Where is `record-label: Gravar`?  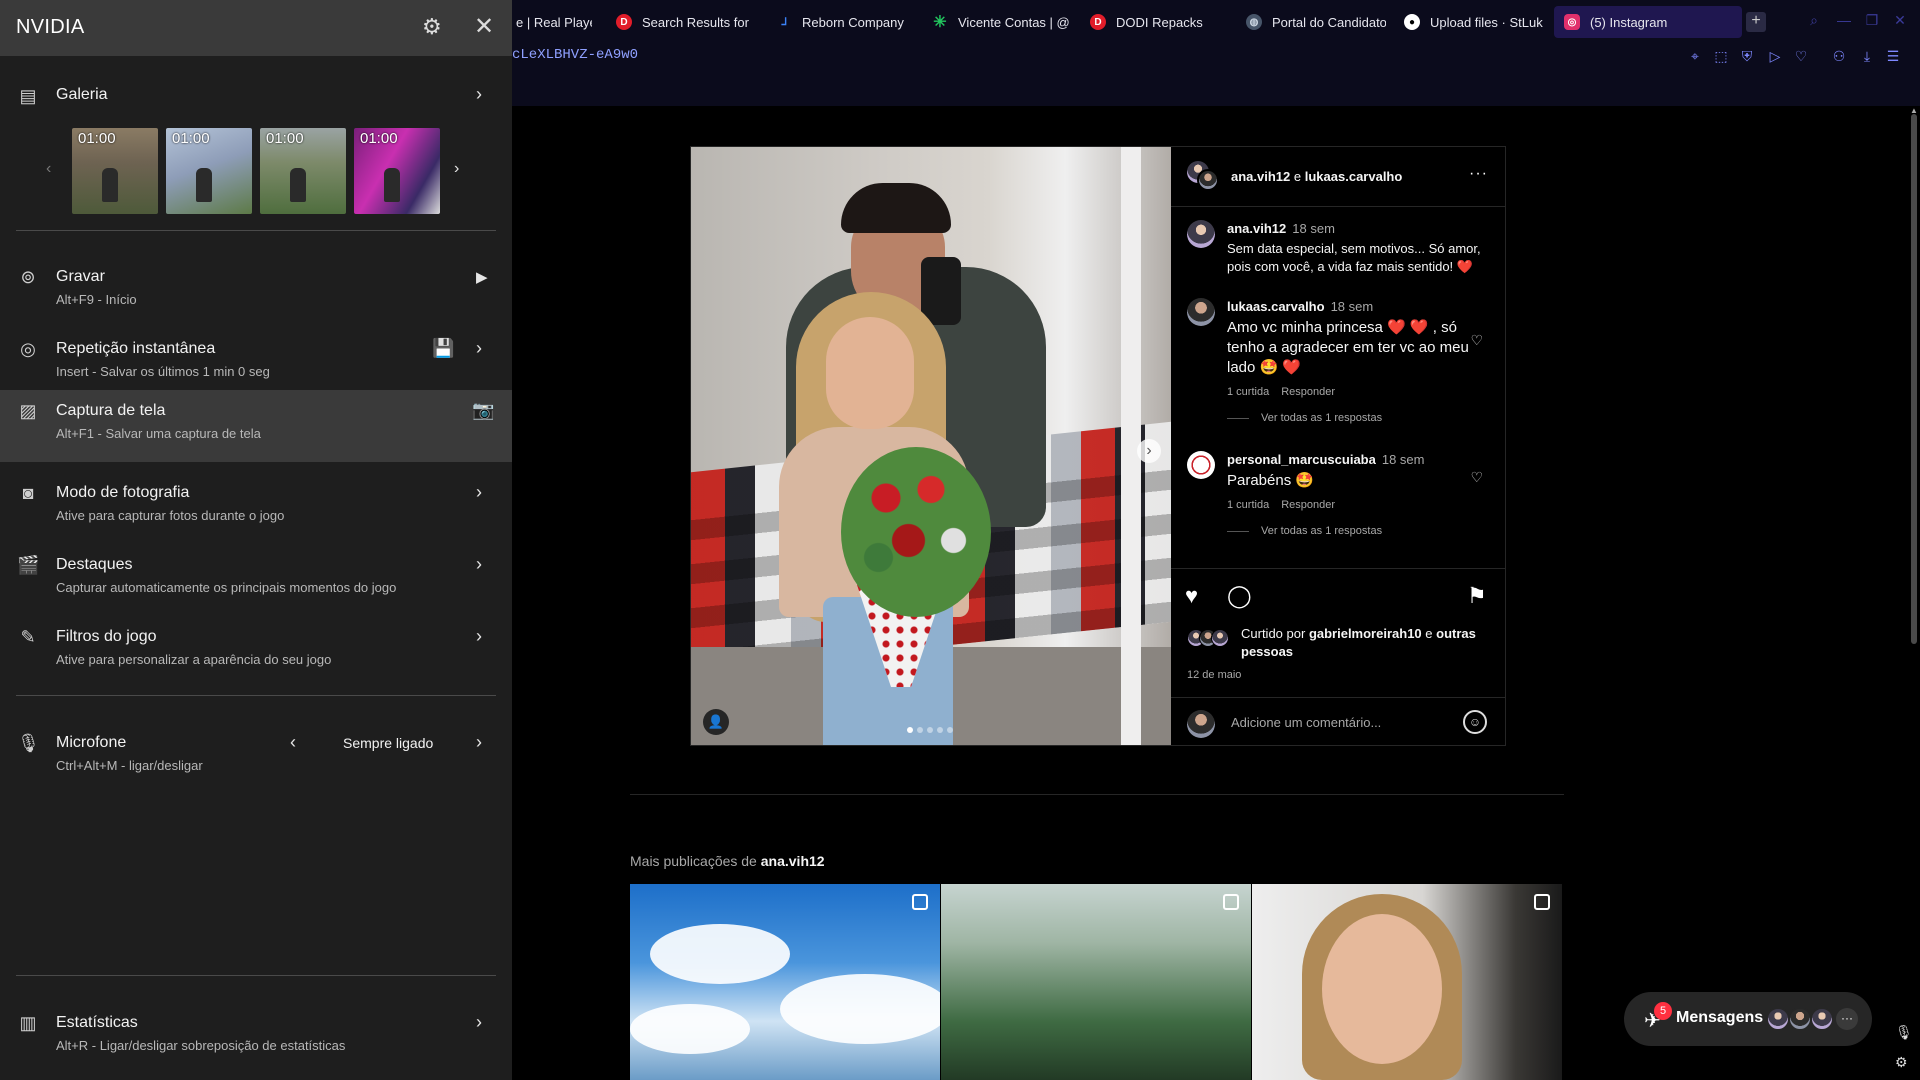
record-label: Gravar is located at coordinates (80, 276).